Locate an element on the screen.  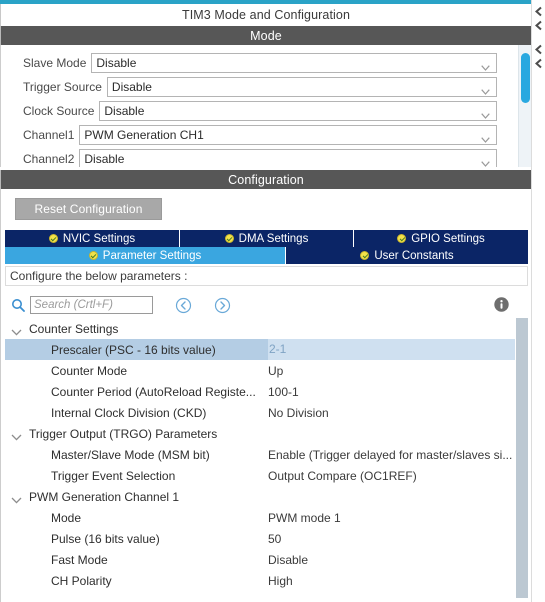
outer-scrollbar is located at coordinates (538, 301).